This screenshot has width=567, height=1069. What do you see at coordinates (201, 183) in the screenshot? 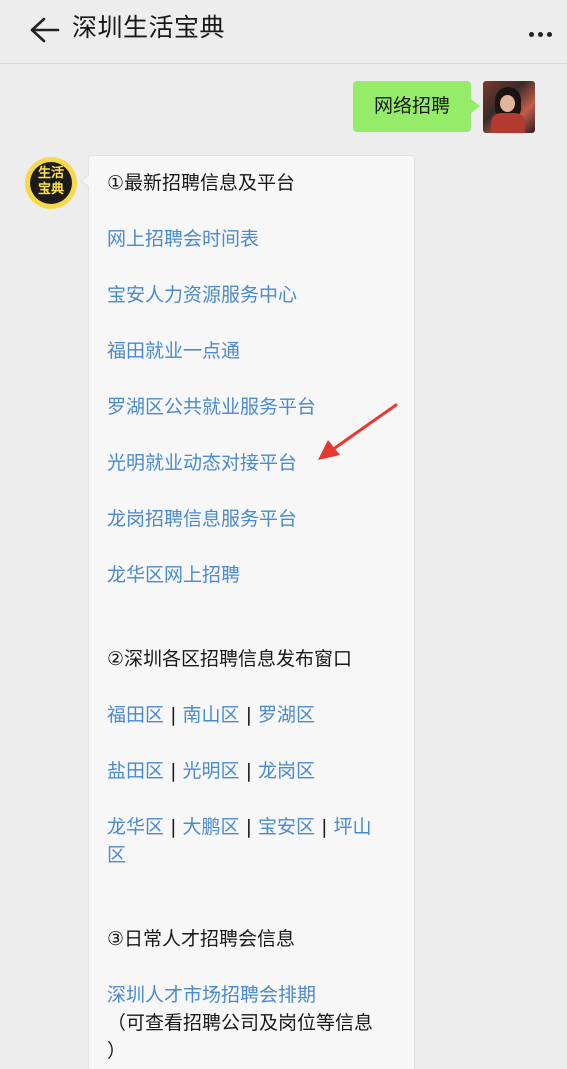
I see `section-heading-latest: ①最新招聘信息及平台` at bounding box center [201, 183].